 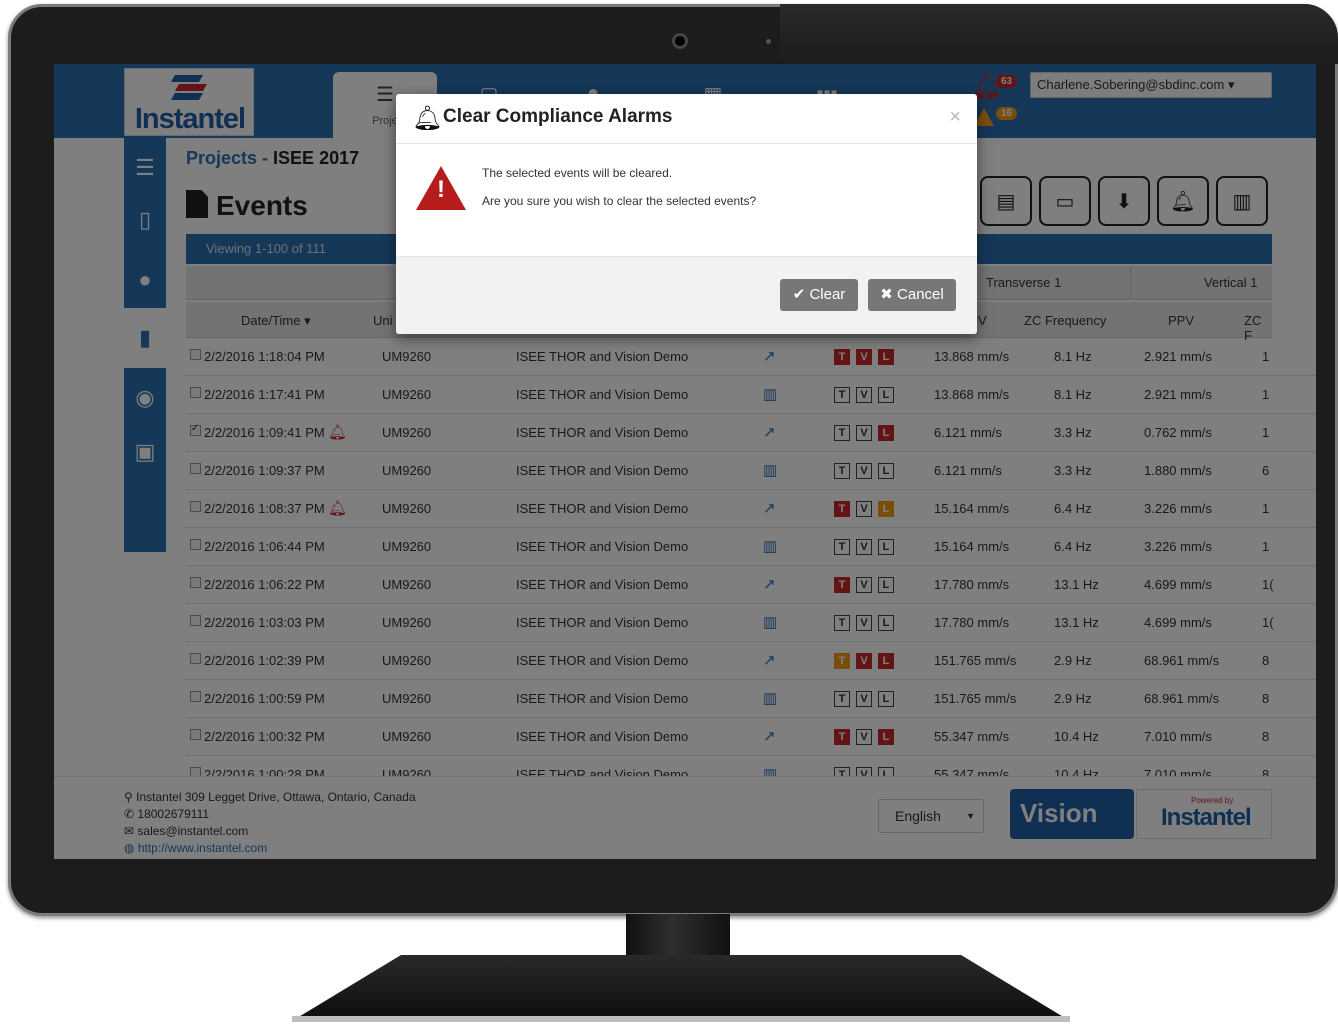 What do you see at coordinates (427, 118) in the screenshot?
I see `bell-icon: 🔔︎` at bounding box center [427, 118].